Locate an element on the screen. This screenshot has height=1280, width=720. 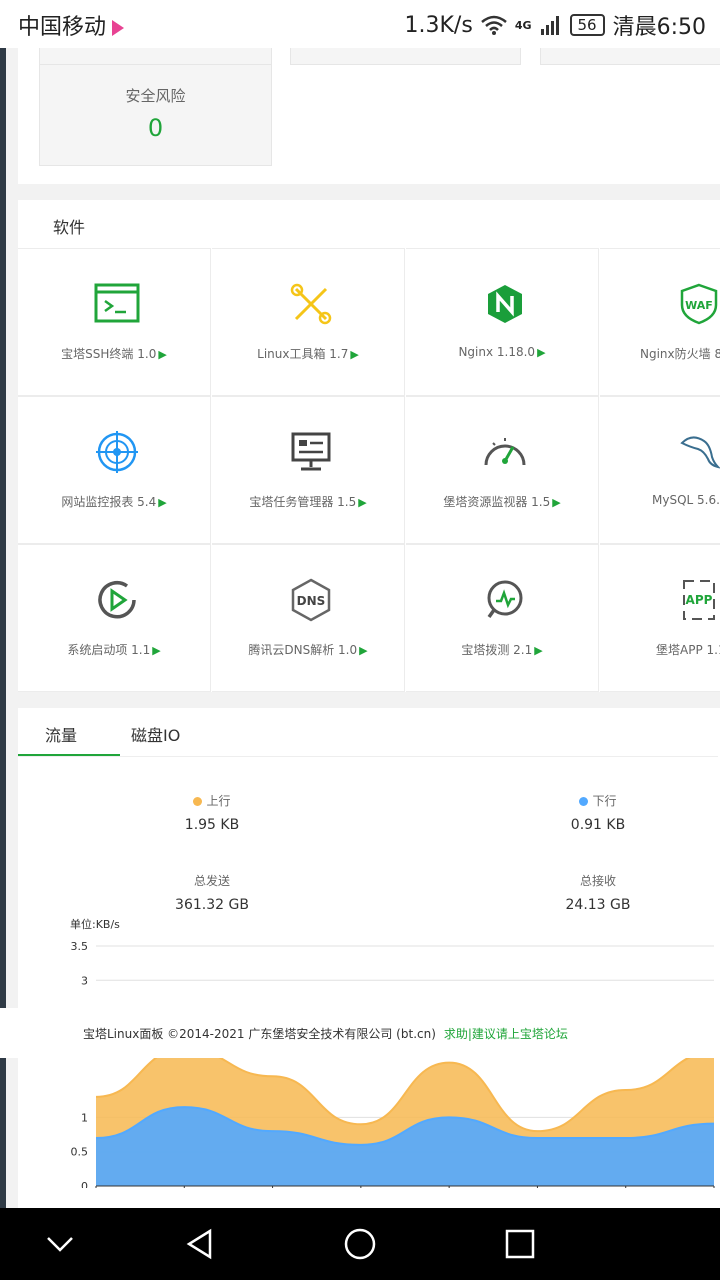
startup-icon is located at coordinates (117, 600).